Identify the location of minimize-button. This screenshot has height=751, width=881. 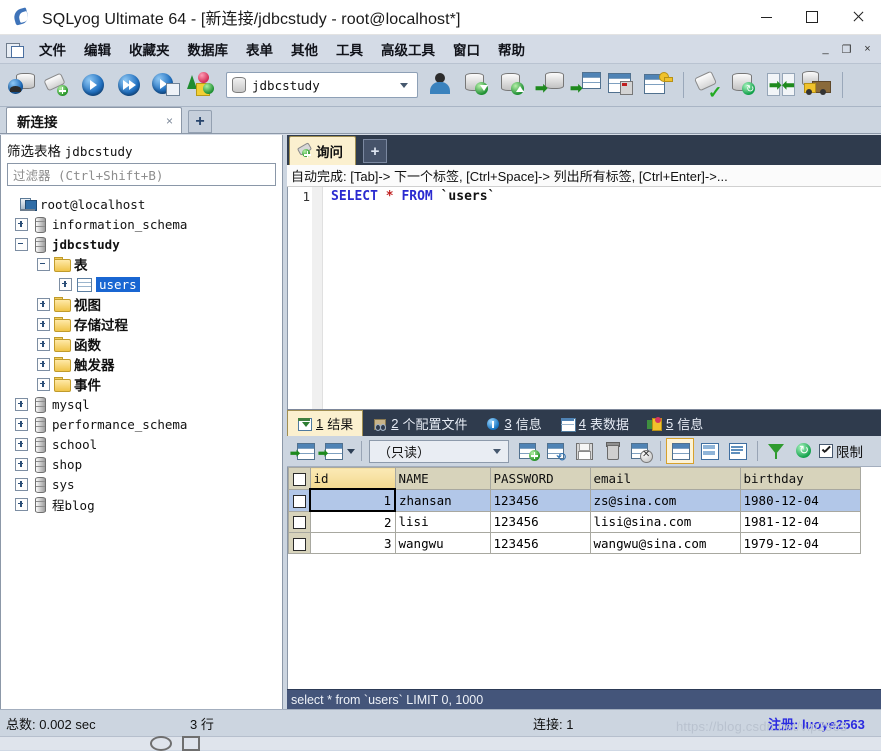
(766, 17).